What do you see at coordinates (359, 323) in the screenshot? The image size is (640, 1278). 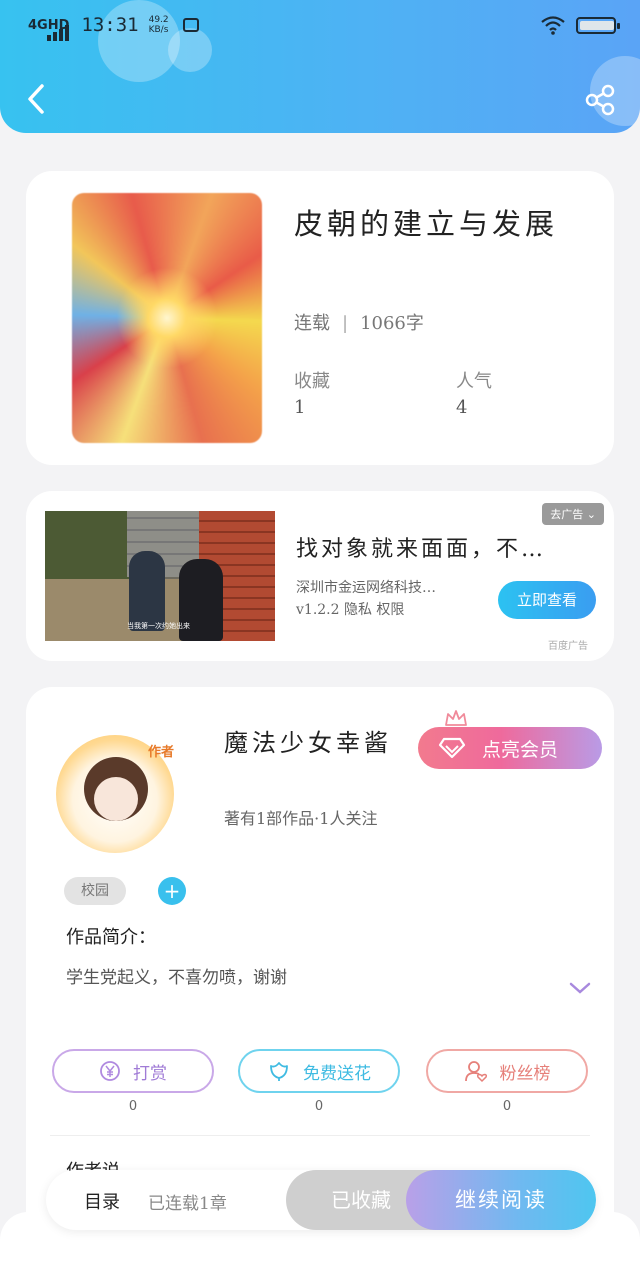 I see `book-meta: 连载 | 1066字` at bounding box center [359, 323].